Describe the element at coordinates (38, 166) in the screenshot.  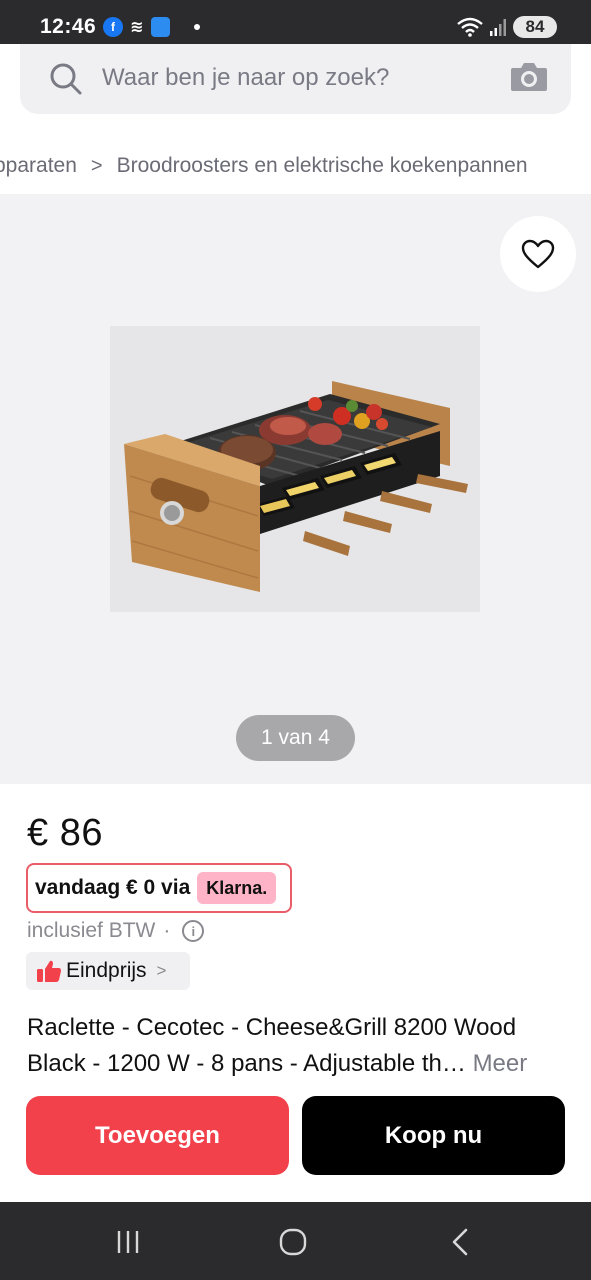
I see `breadcrumb-item-appliances: pparaten` at that location.